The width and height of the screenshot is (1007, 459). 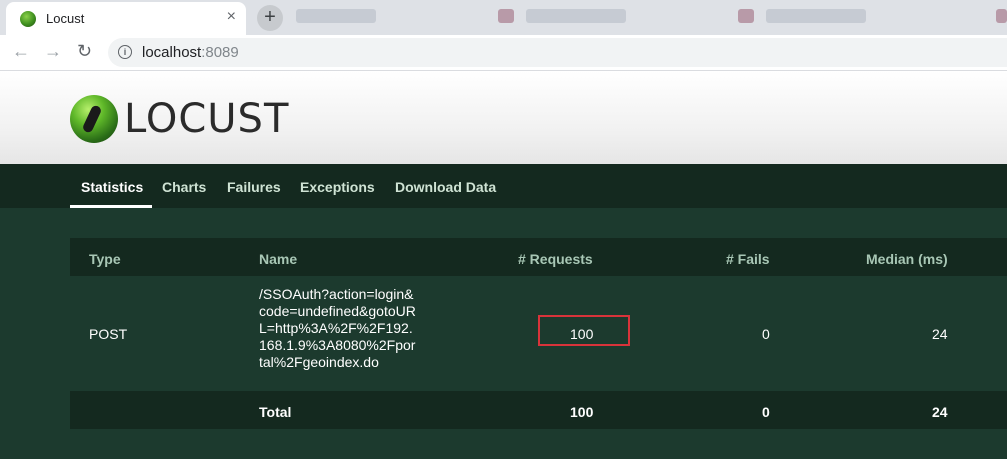 What do you see at coordinates (766, 334) in the screenshot?
I see `row-fails: 0` at bounding box center [766, 334].